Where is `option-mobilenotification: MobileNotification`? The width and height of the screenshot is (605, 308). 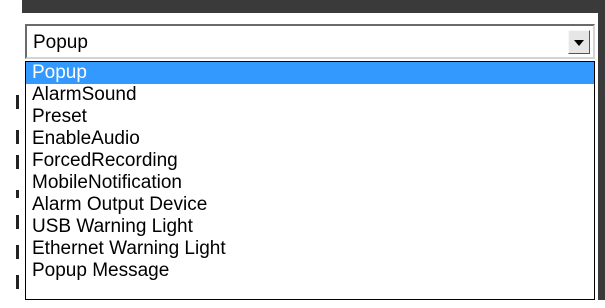
option-mobilenotification: MobileNotification is located at coordinates (310, 183).